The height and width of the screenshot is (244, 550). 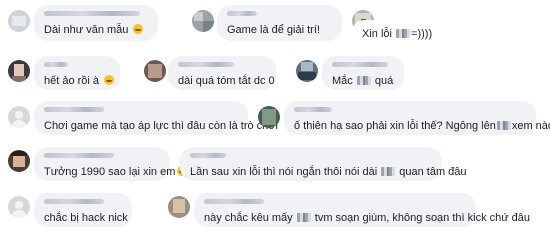 What do you see at coordinates (86, 218) in the screenshot?
I see `comment-text: chắc bị hack nick` at bounding box center [86, 218].